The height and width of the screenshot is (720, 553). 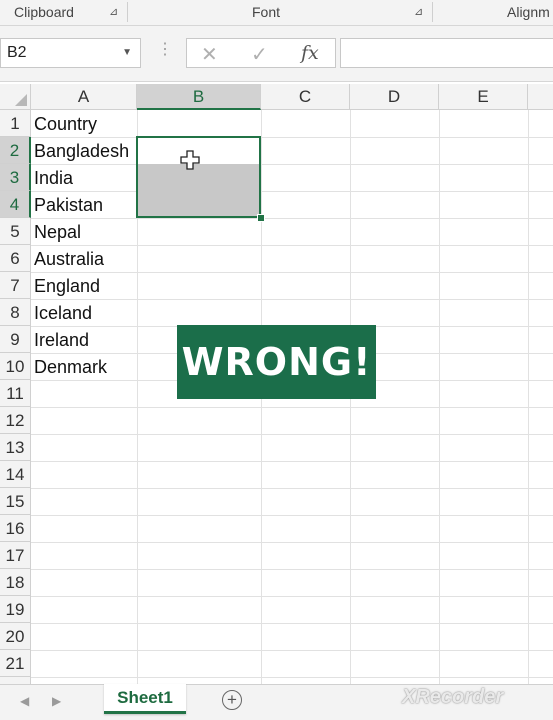 What do you see at coordinates (17, 52) in the screenshot?
I see `name-box-value: B2` at bounding box center [17, 52].